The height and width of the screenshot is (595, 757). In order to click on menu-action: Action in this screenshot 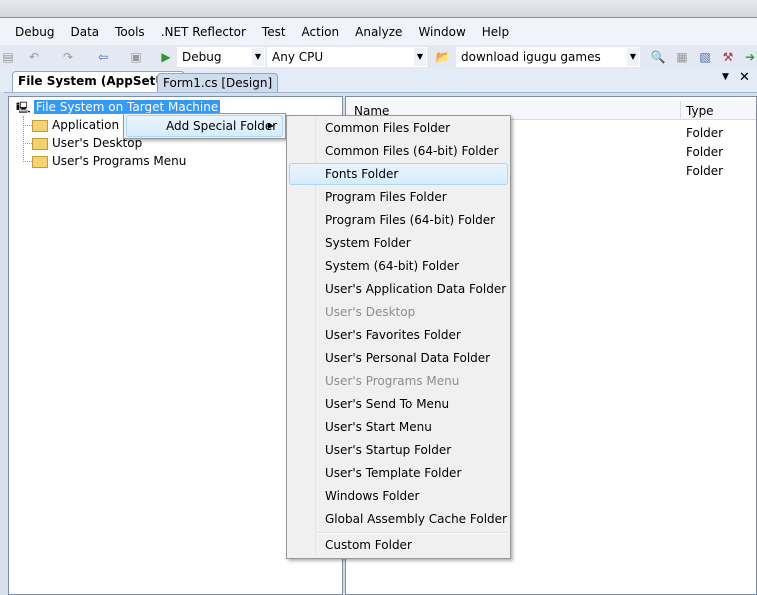, I will do `click(321, 32)`.